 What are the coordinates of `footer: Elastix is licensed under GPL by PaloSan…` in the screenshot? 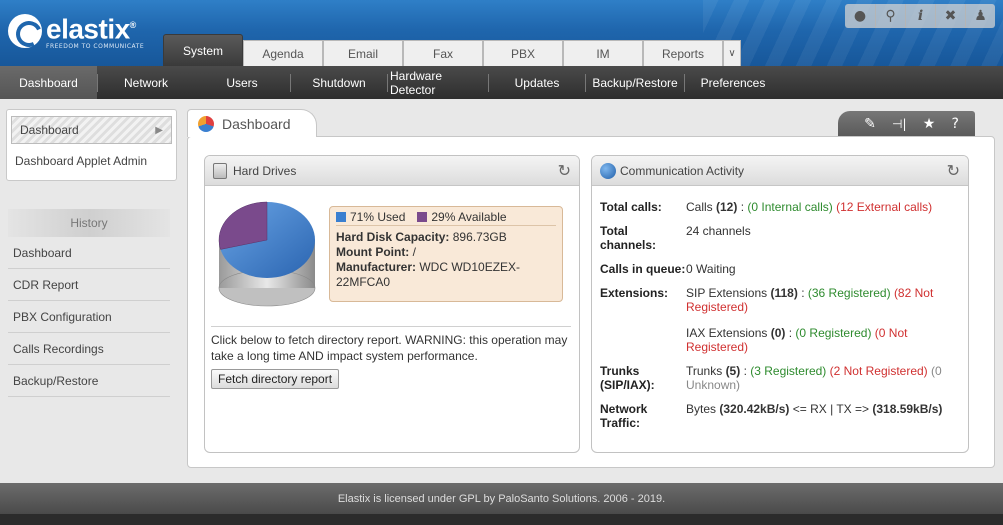 It's located at (501, 498).